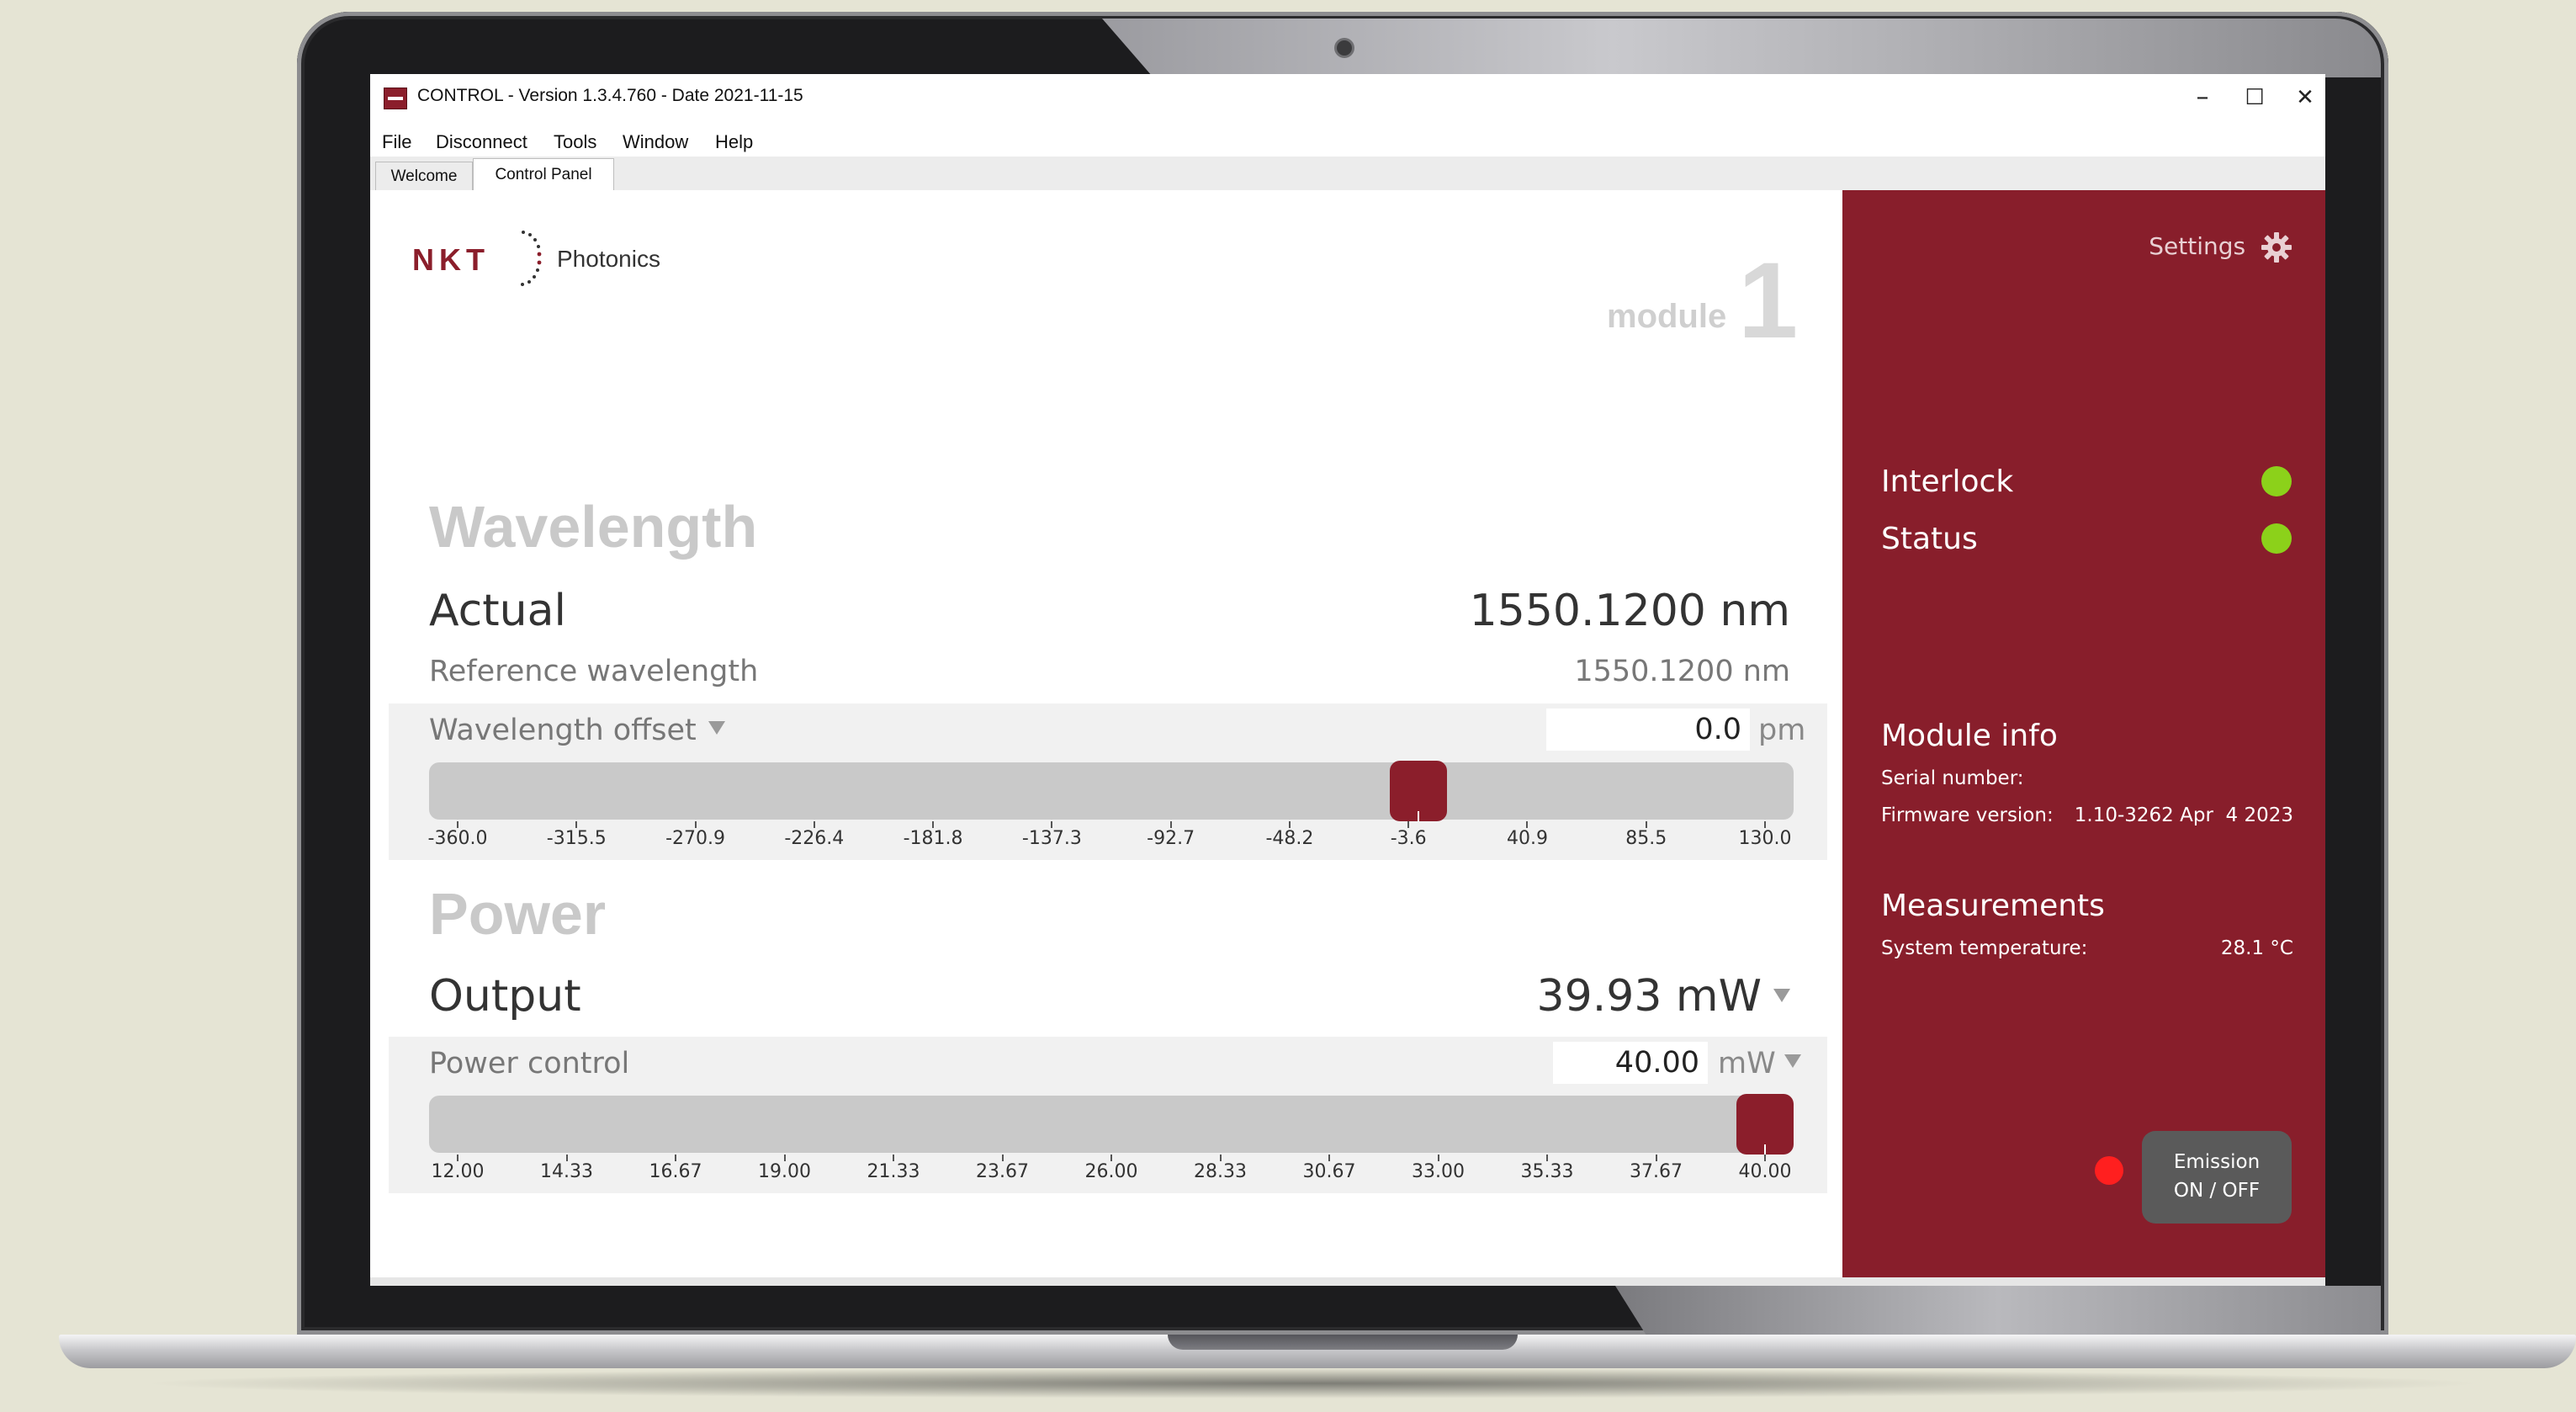 This screenshot has width=2576, height=1412. Describe the element at coordinates (608, 259) in the screenshot. I see `logo-subtext: Photonics` at that location.